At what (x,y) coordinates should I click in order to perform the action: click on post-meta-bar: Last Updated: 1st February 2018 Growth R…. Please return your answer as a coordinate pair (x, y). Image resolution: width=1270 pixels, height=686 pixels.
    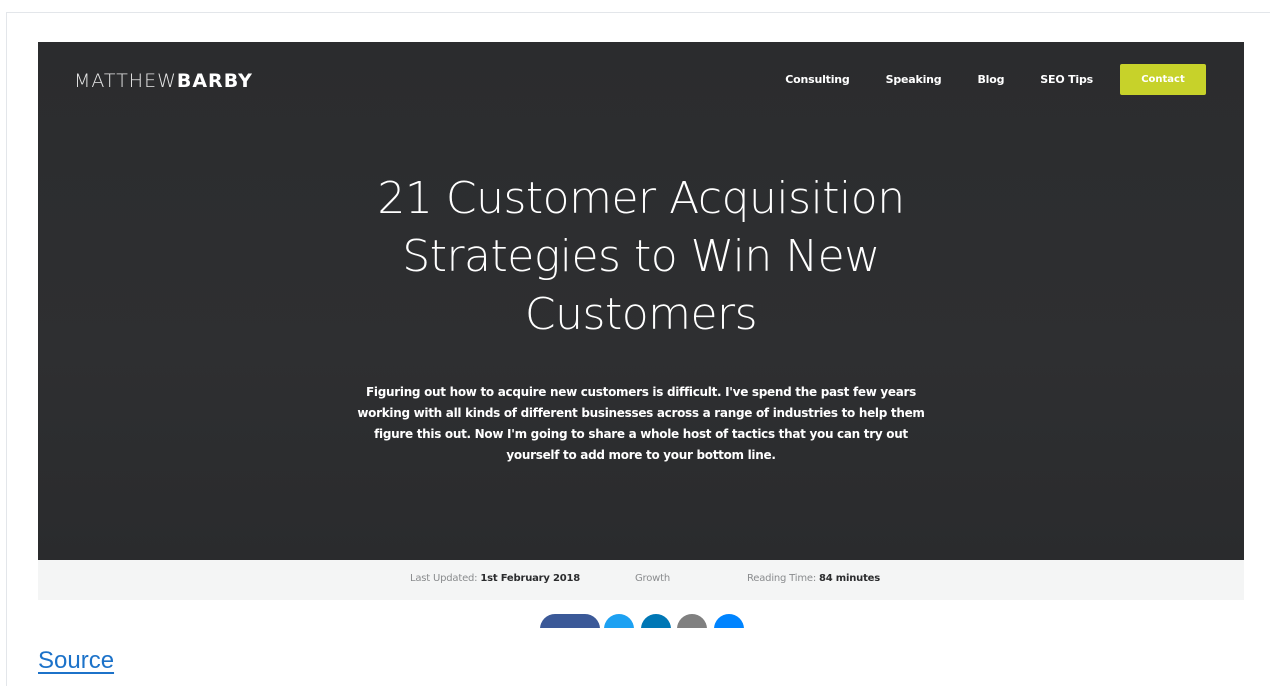
    Looking at the image, I should click on (641, 580).